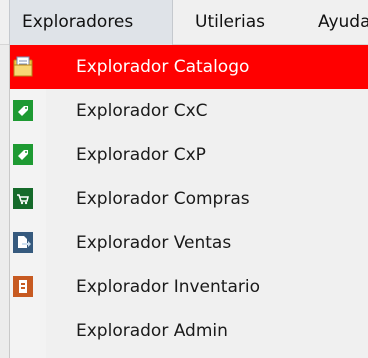  What do you see at coordinates (154, 243) in the screenshot?
I see `menu-item-label: Explorador Ventas` at bounding box center [154, 243].